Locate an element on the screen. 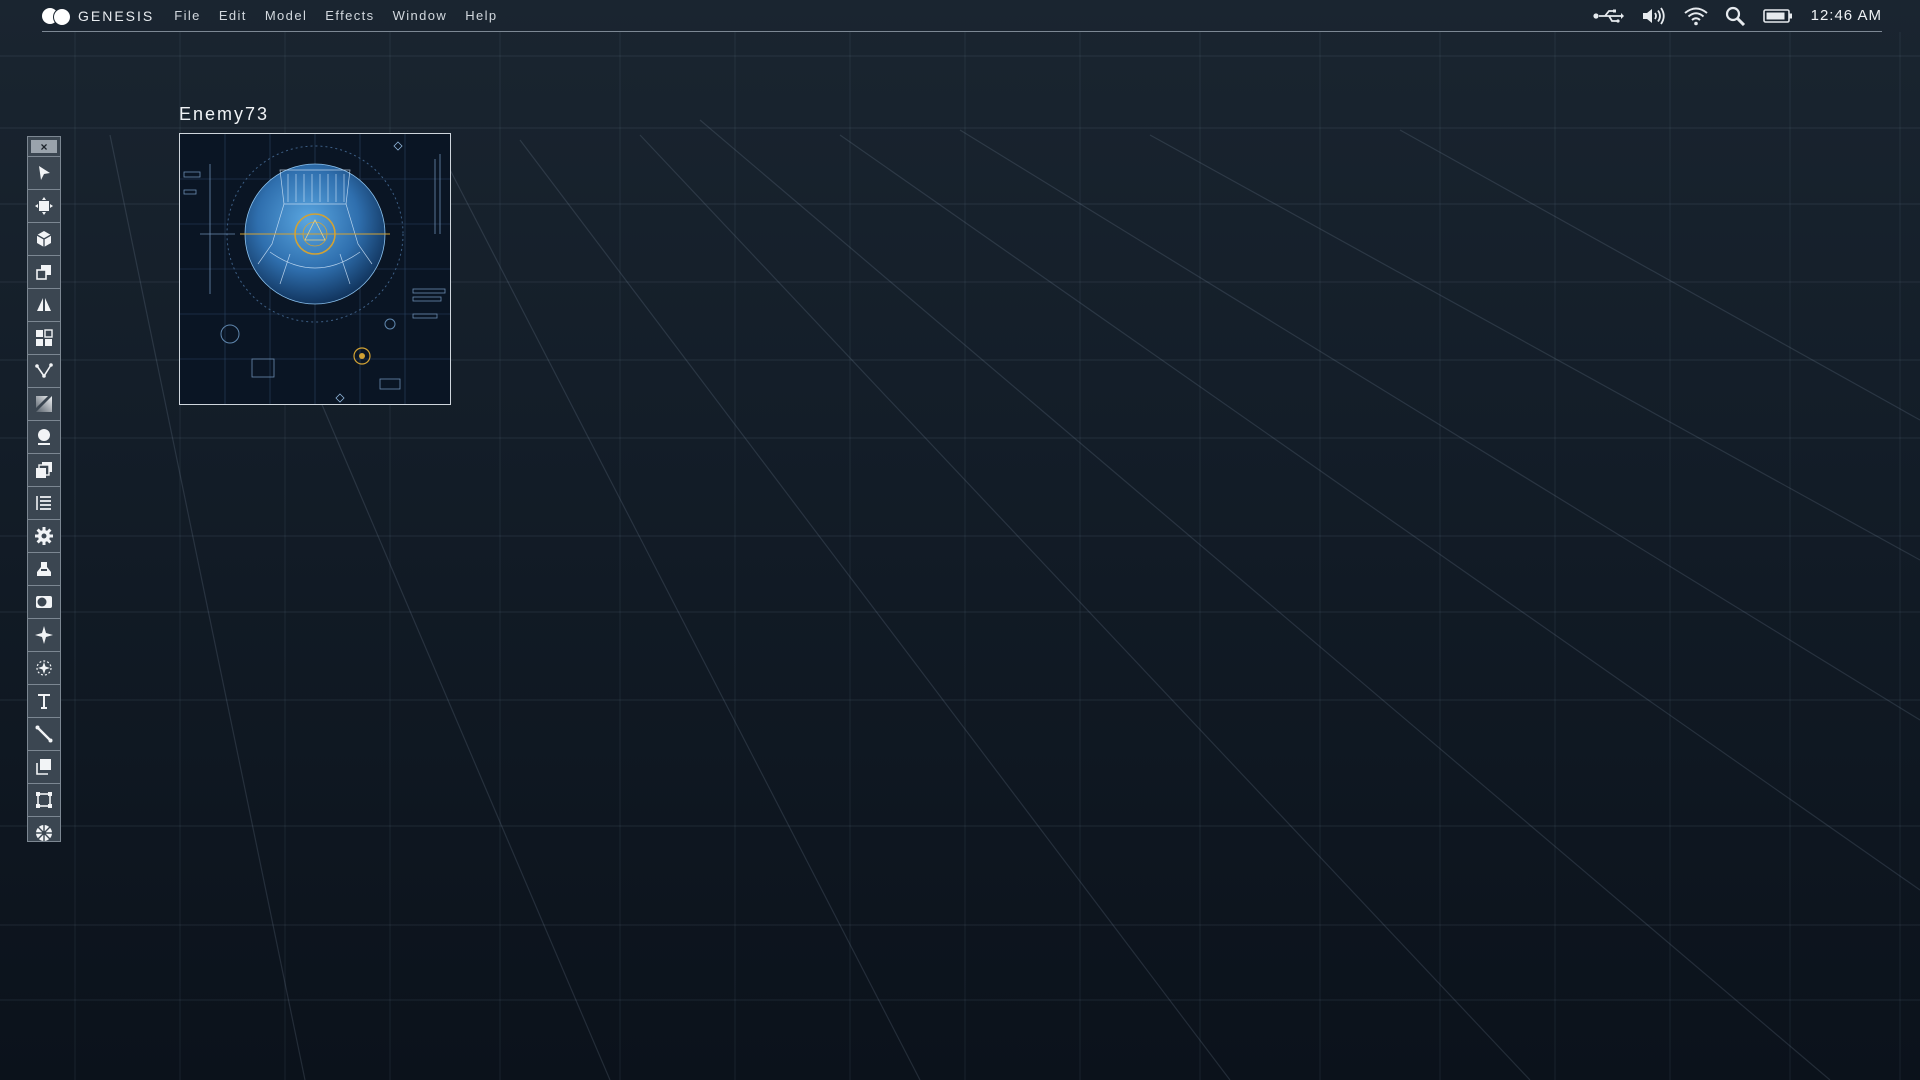 Image resolution: width=1920 pixels, height=1080 pixels. battery-icon is located at coordinates (1777, 16).